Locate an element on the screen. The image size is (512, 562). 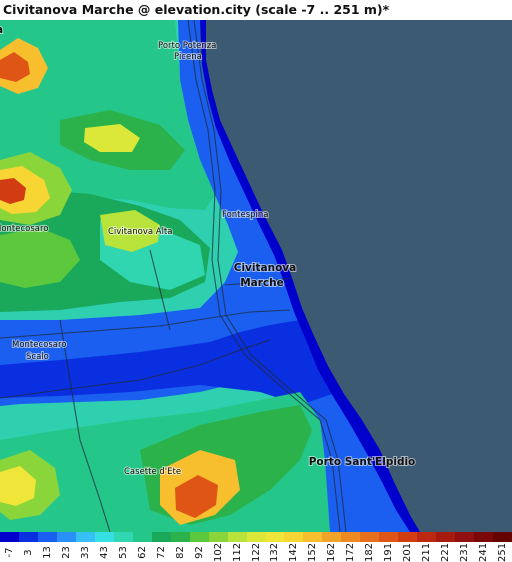
legend-label: 132 is located at coordinates (275, 552).